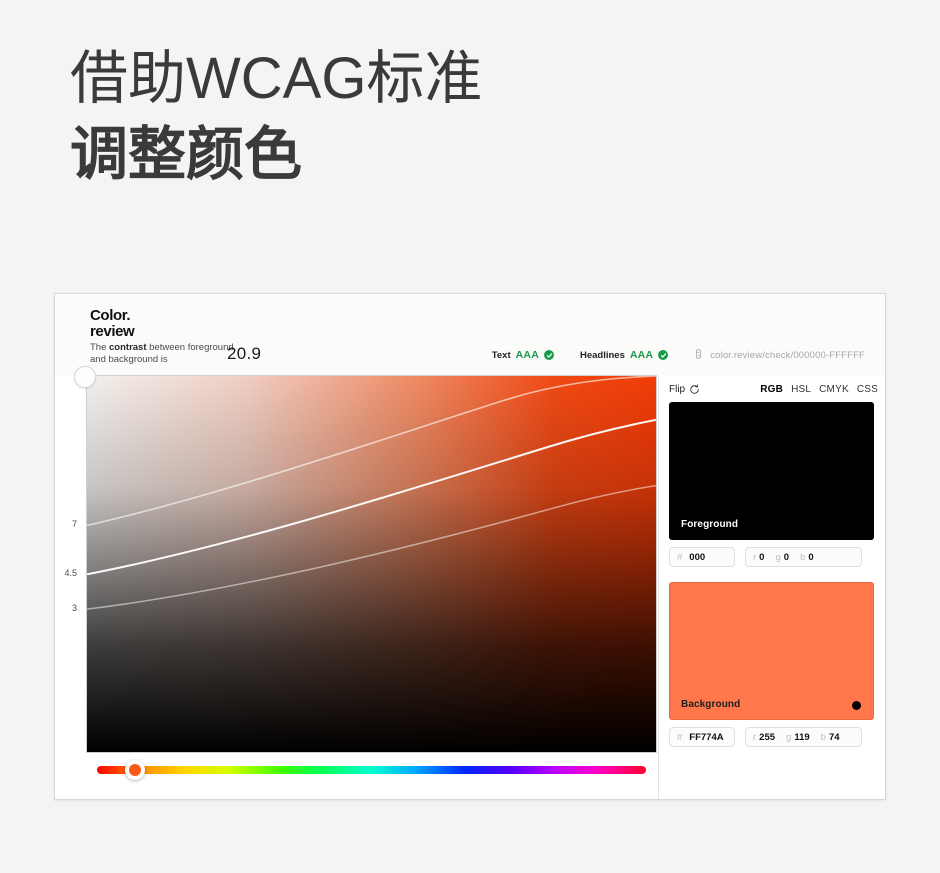 The image size is (940, 873). I want to click on background-hex-value: FF774A, so click(706, 737).